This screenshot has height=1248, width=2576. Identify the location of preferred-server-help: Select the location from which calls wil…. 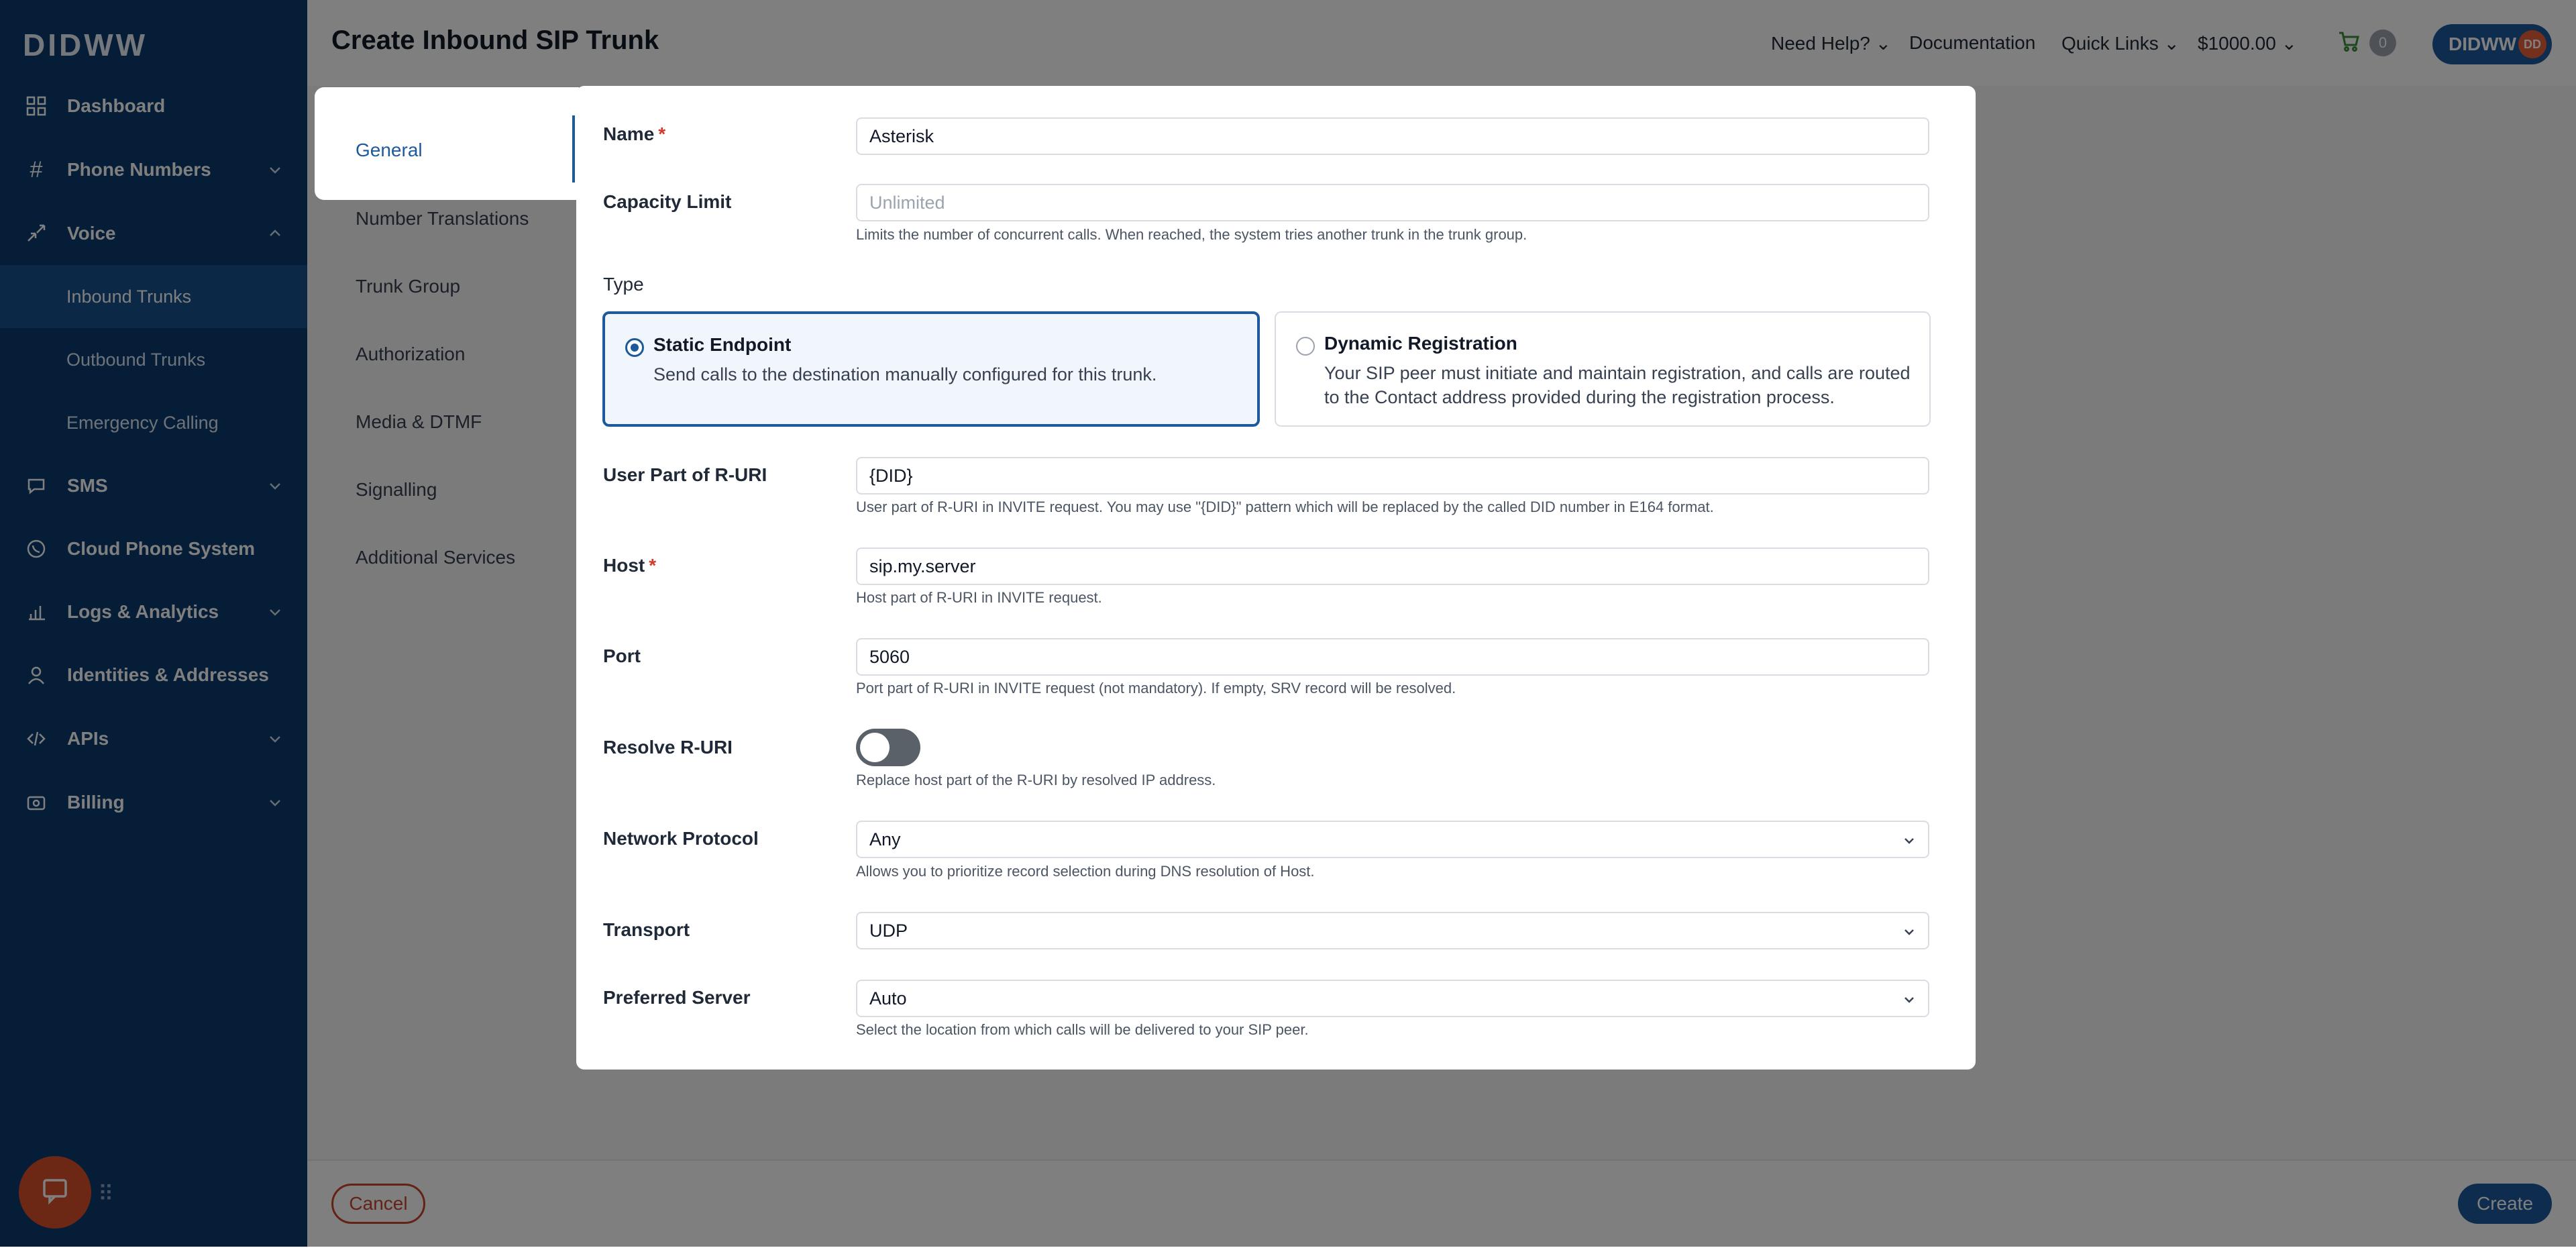
(1082, 1030).